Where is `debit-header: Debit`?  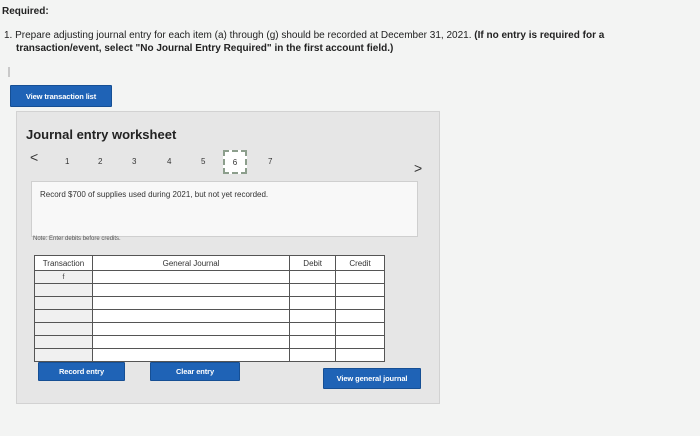 debit-header: Debit is located at coordinates (313, 263).